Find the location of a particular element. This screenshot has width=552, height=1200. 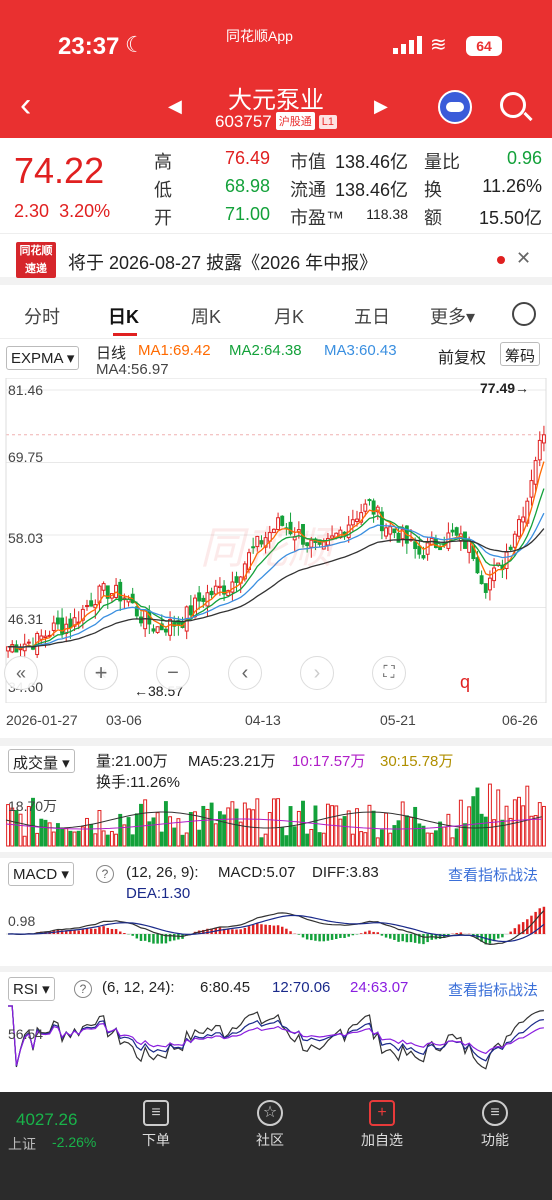

add-watchlist-button: + 加自选 is located at coordinates (382, 1125).